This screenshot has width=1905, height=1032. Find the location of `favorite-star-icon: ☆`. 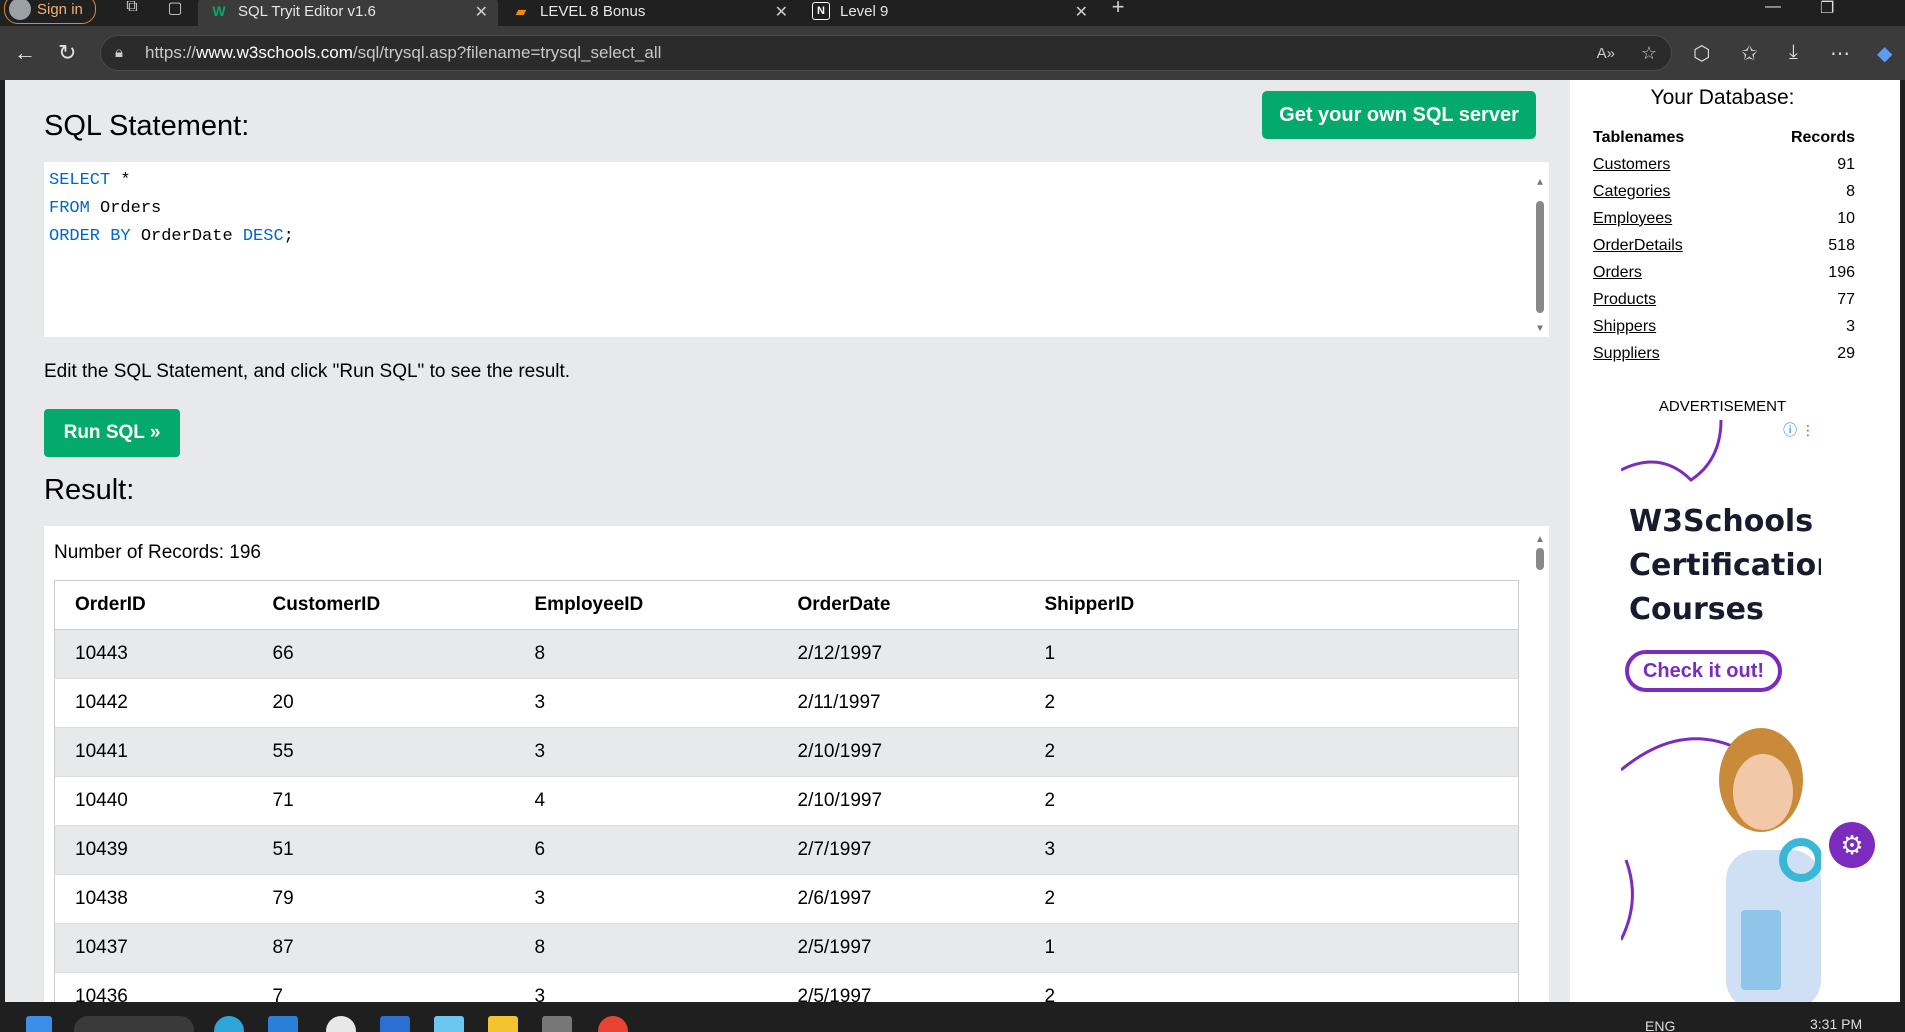

favorite-star-icon: ☆ is located at coordinates (1649, 53).